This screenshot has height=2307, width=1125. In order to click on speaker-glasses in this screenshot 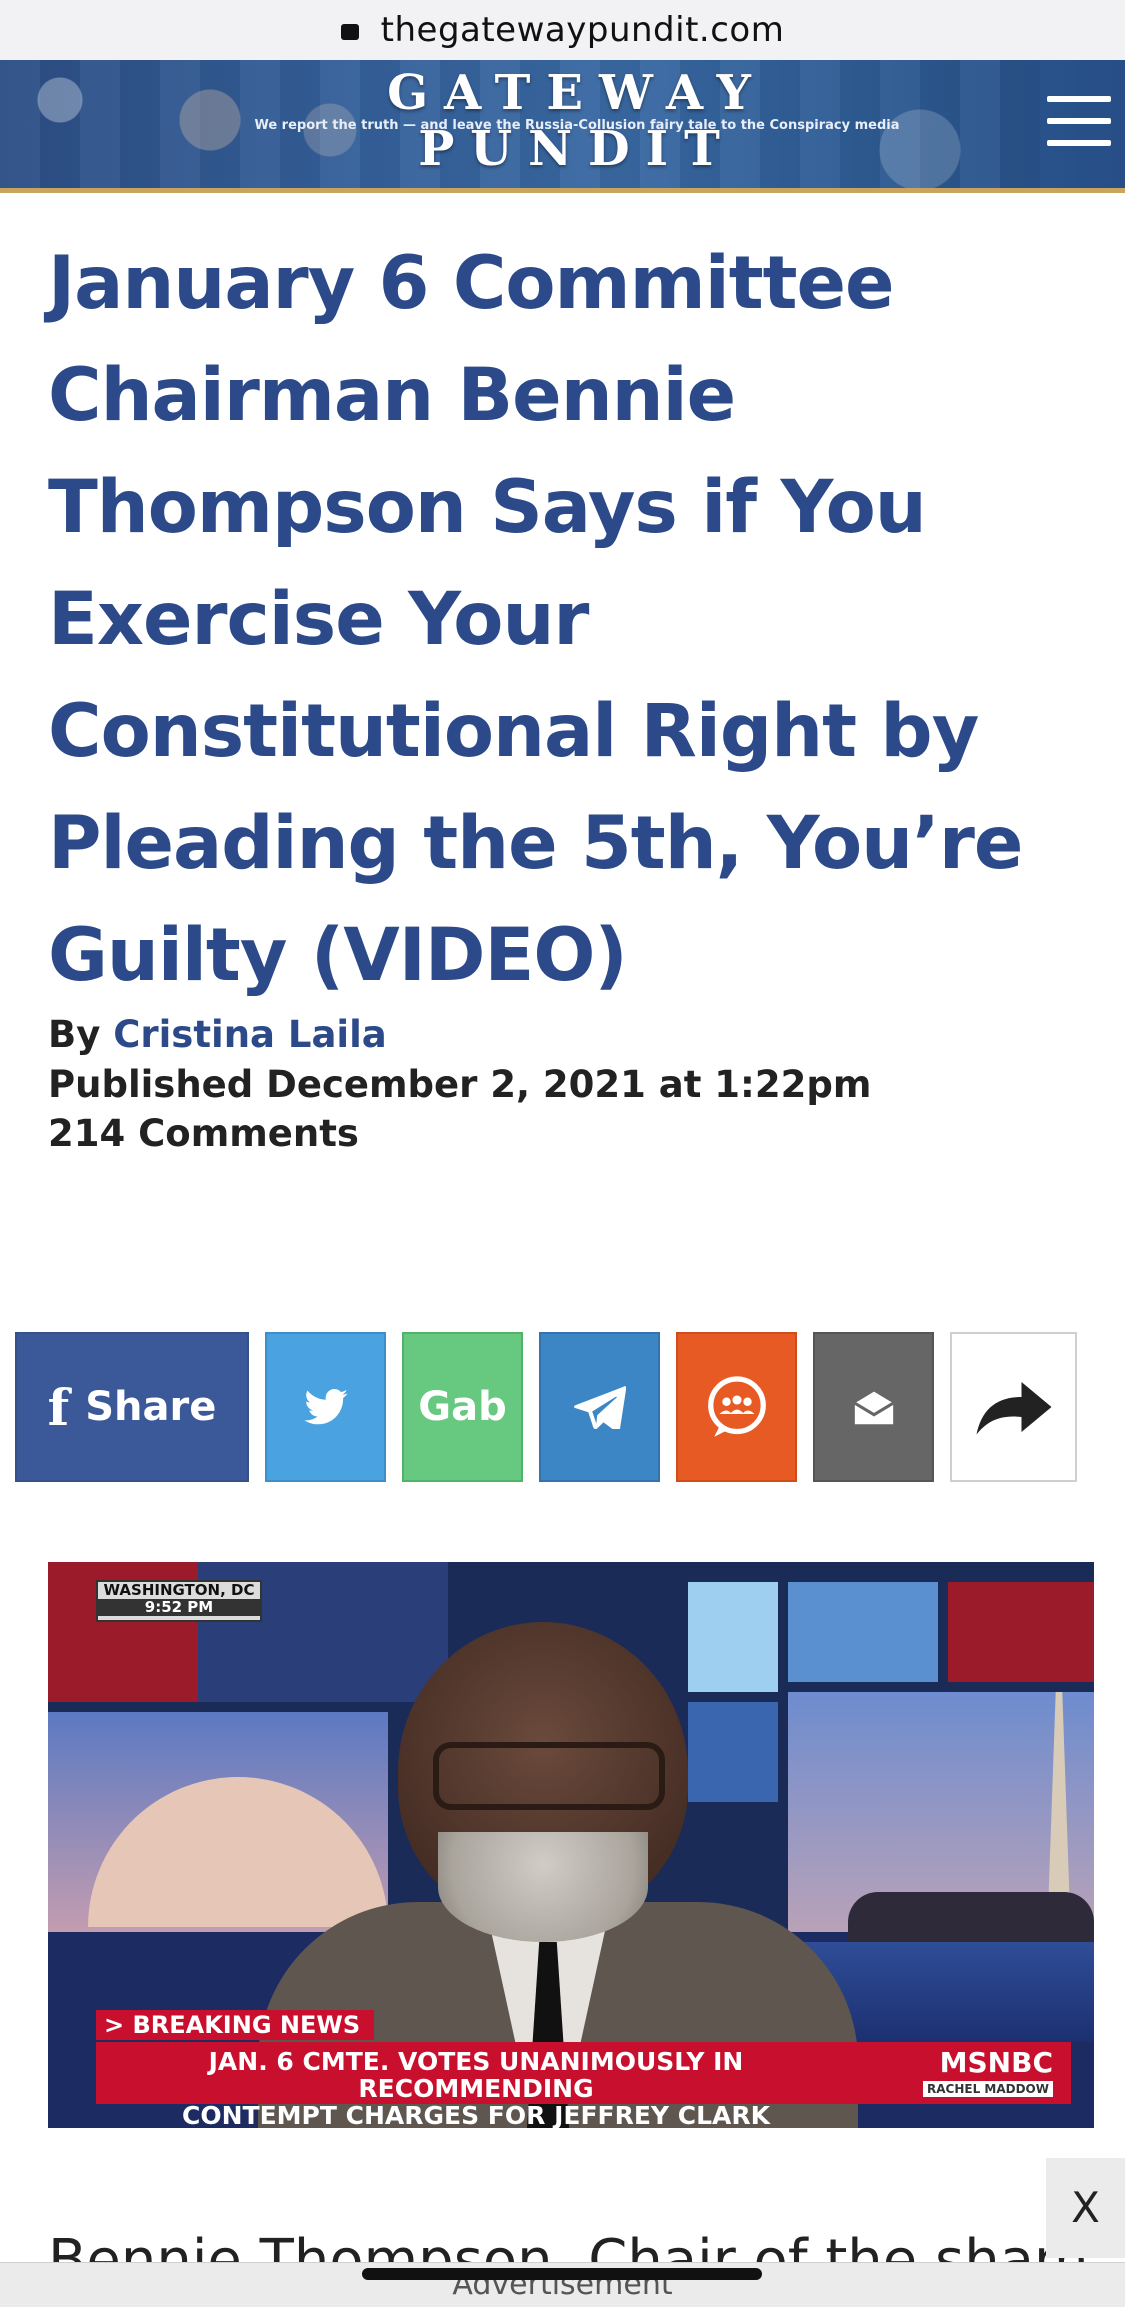, I will do `click(549, 1776)`.